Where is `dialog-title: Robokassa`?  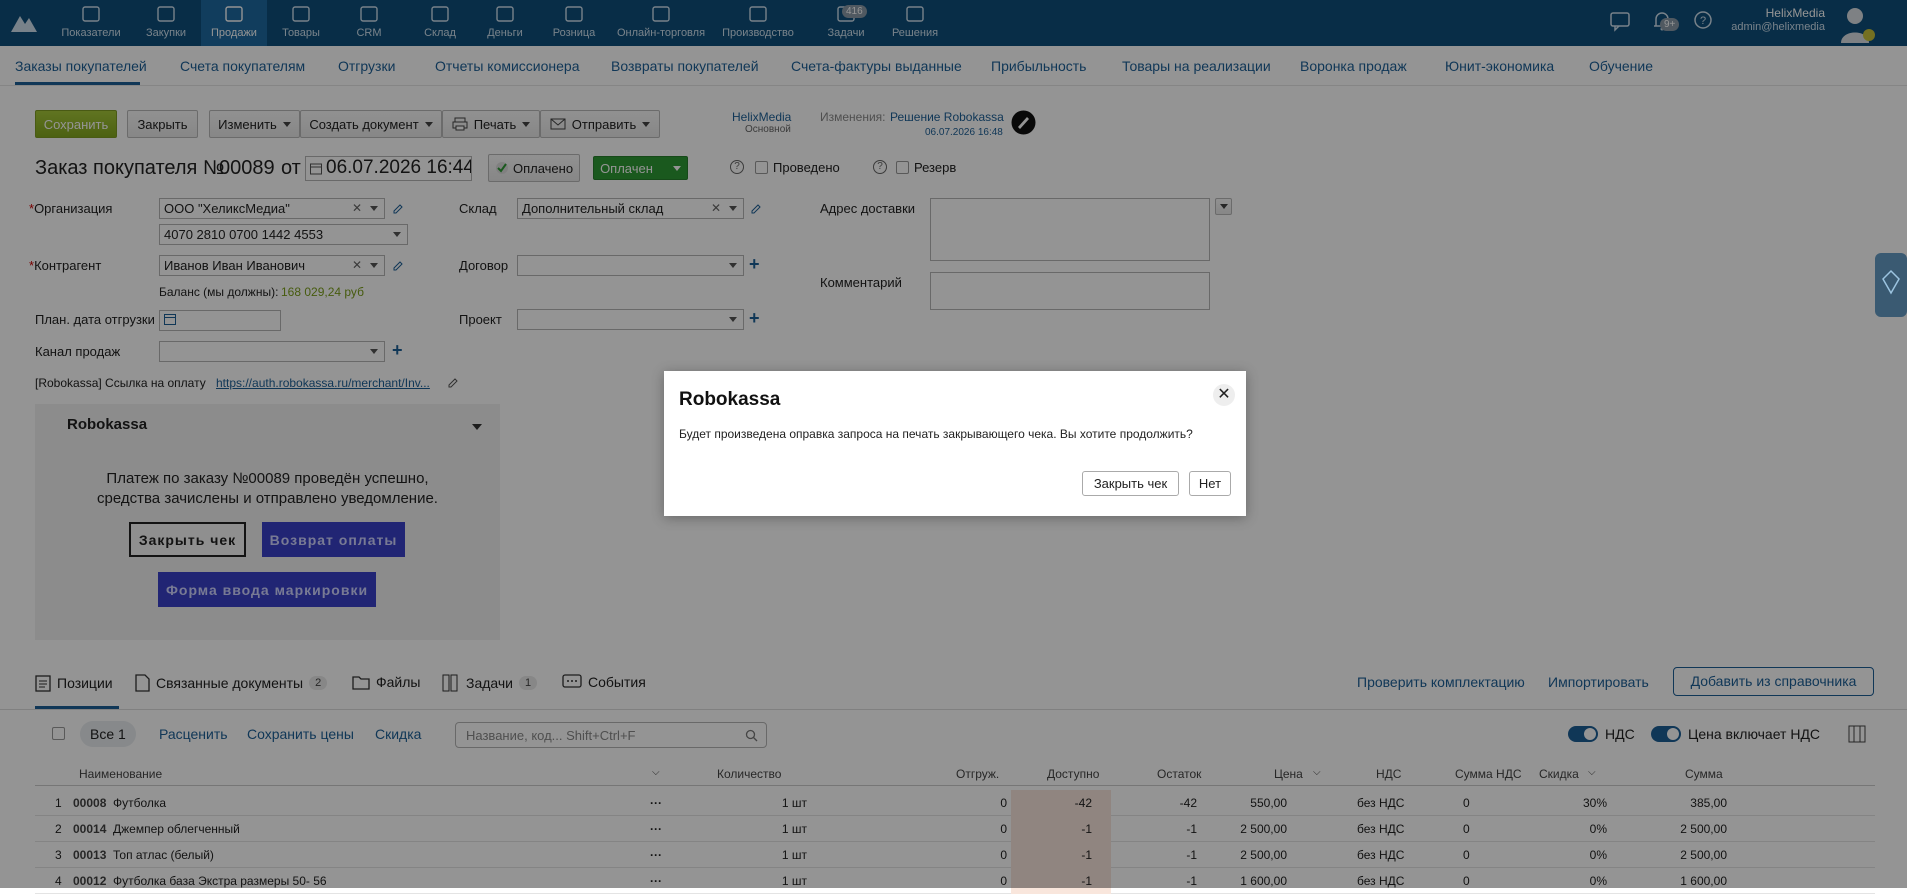
dialog-title: Robokassa is located at coordinates (730, 399).